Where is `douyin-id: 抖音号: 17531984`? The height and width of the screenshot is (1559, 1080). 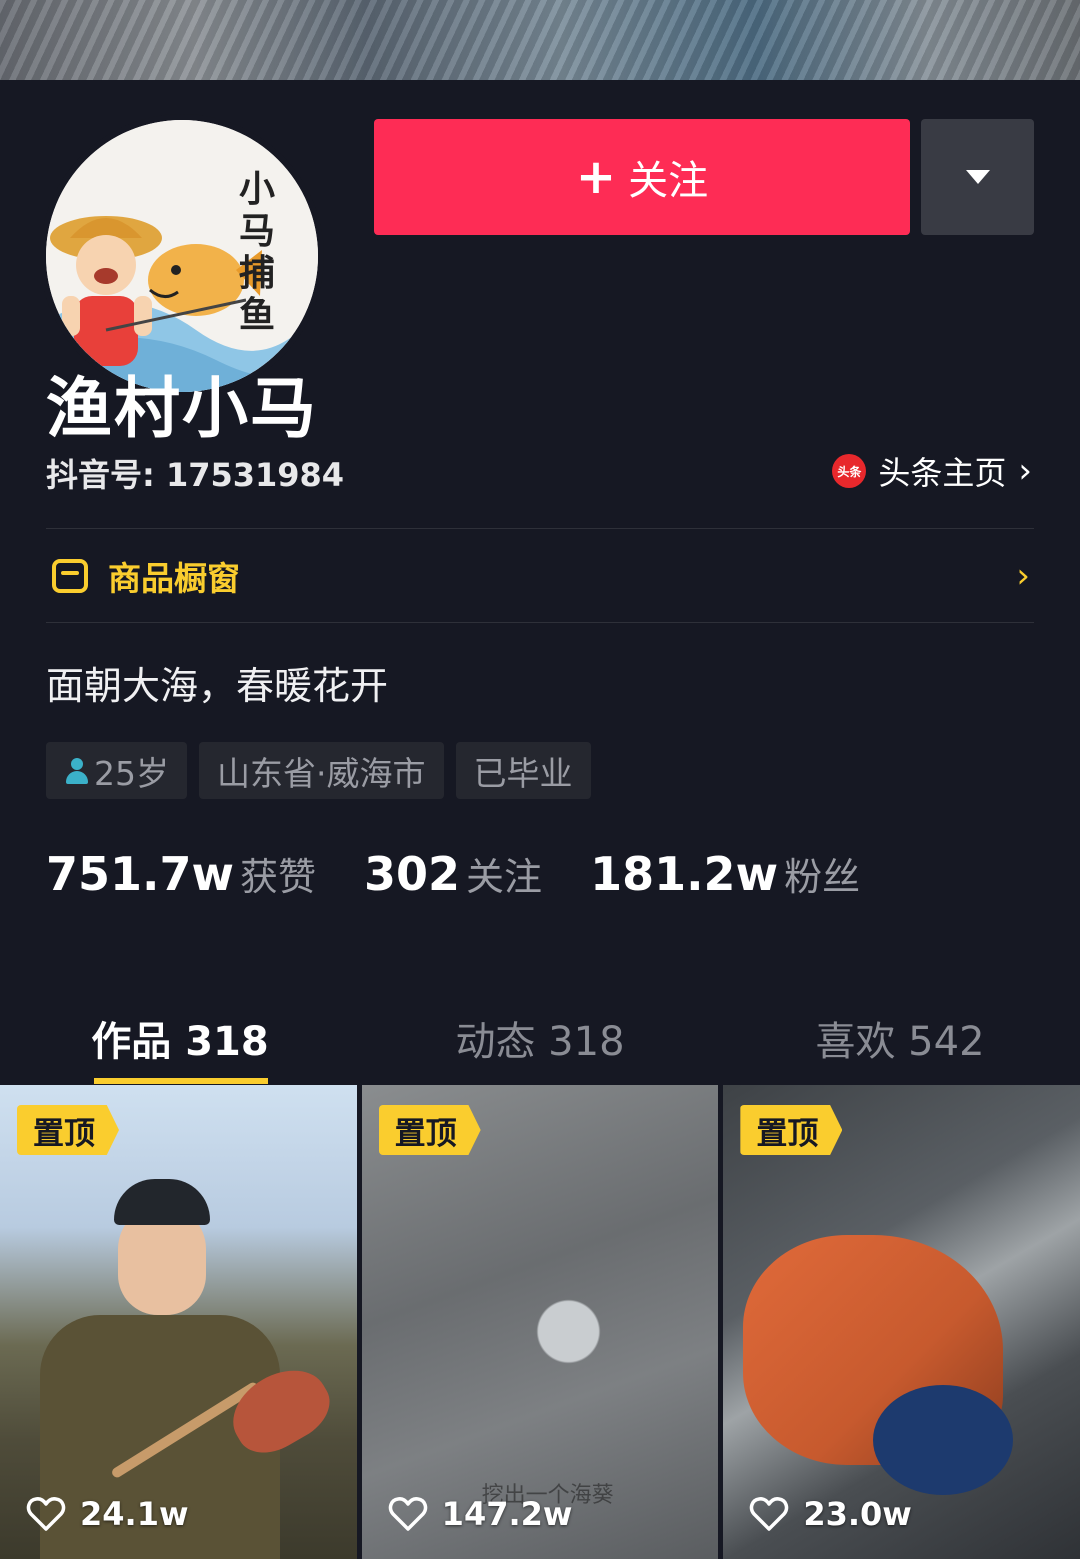 douyin-id: 抖音号: 17531984 is located at coordinates (195, 475).